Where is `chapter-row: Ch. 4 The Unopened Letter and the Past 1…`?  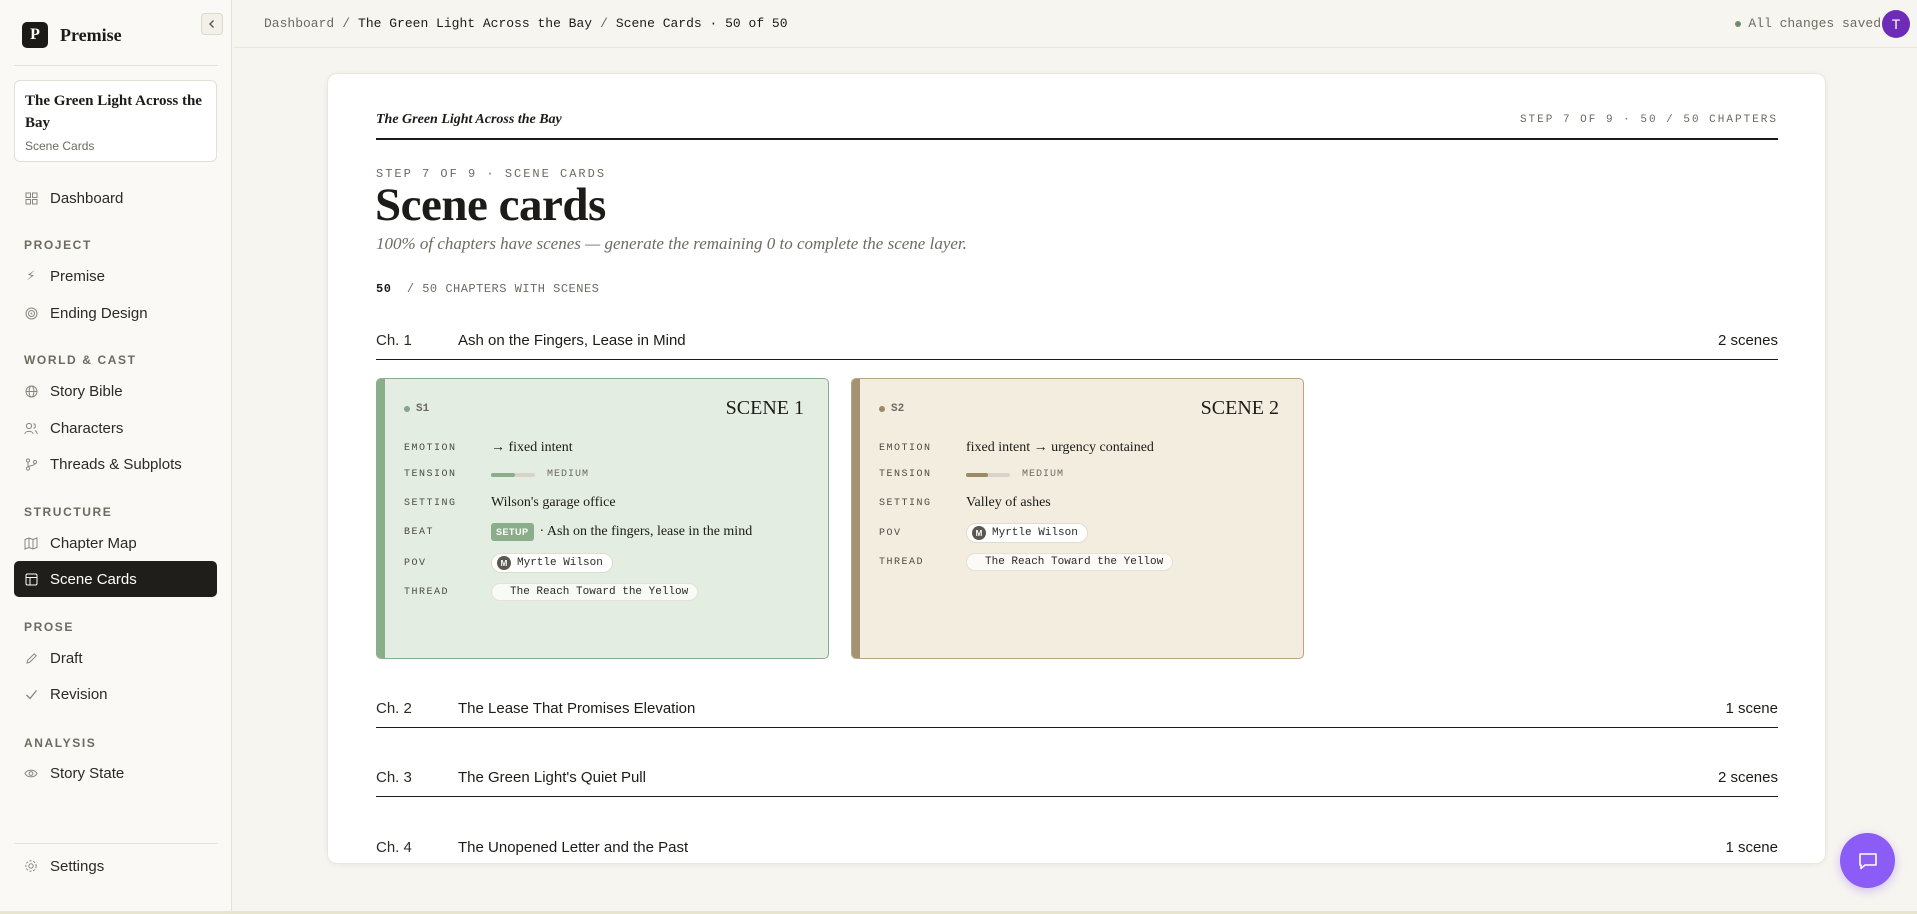
chapter-row: Ch. 4 The Unopened Letter and the Past 1… is located at coordinates (1077, 847).